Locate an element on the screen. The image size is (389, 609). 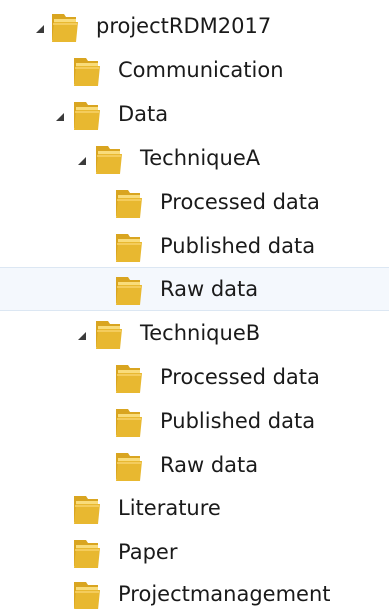
tree-item-techniqueb-processed-data: Processed data is located at coordinates (194, 377).